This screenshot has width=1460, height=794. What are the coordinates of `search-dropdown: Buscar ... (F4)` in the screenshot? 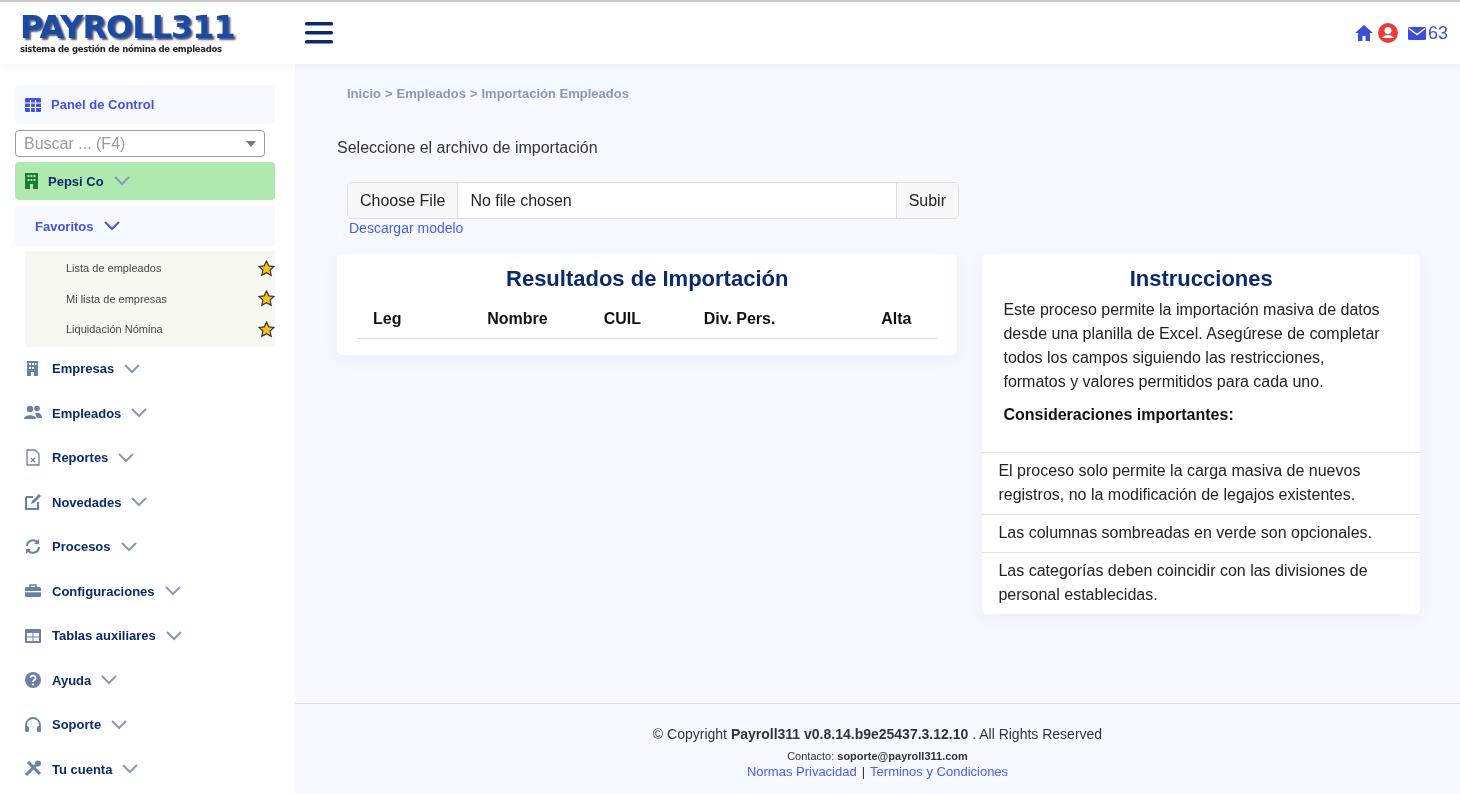 It's located at (140, 143).